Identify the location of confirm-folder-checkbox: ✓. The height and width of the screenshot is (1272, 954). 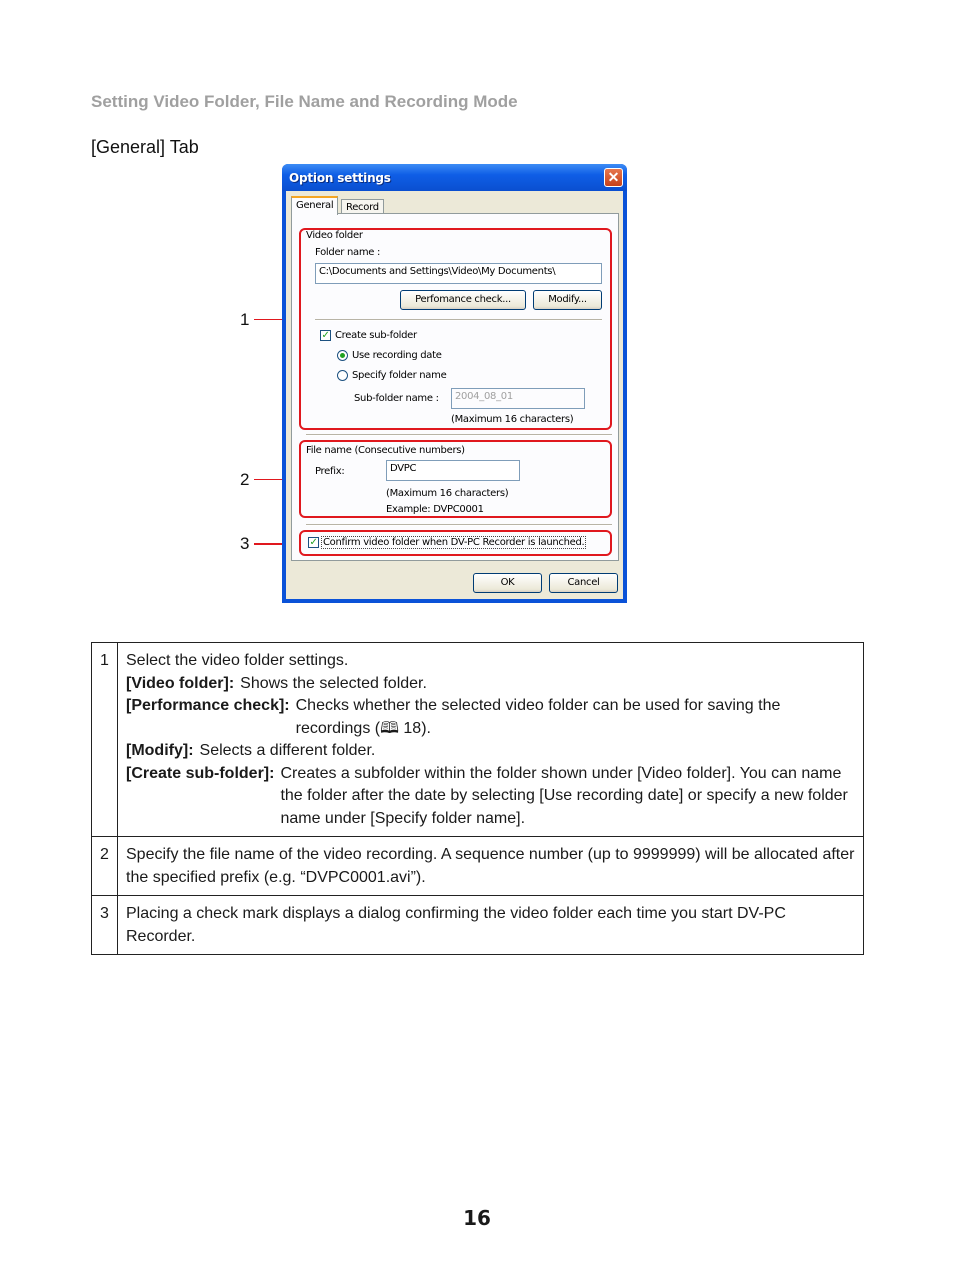
(313, 542).